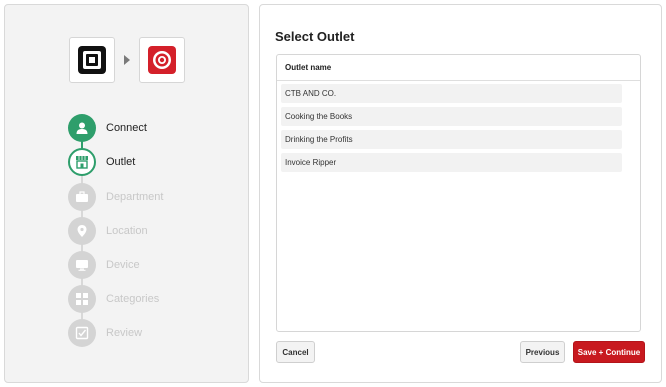 This screenshot has width=666, height=387. Describe the element at coordinates (451, 93) in the screenshot. I see `table-row: CTB AND CO.` at that location.